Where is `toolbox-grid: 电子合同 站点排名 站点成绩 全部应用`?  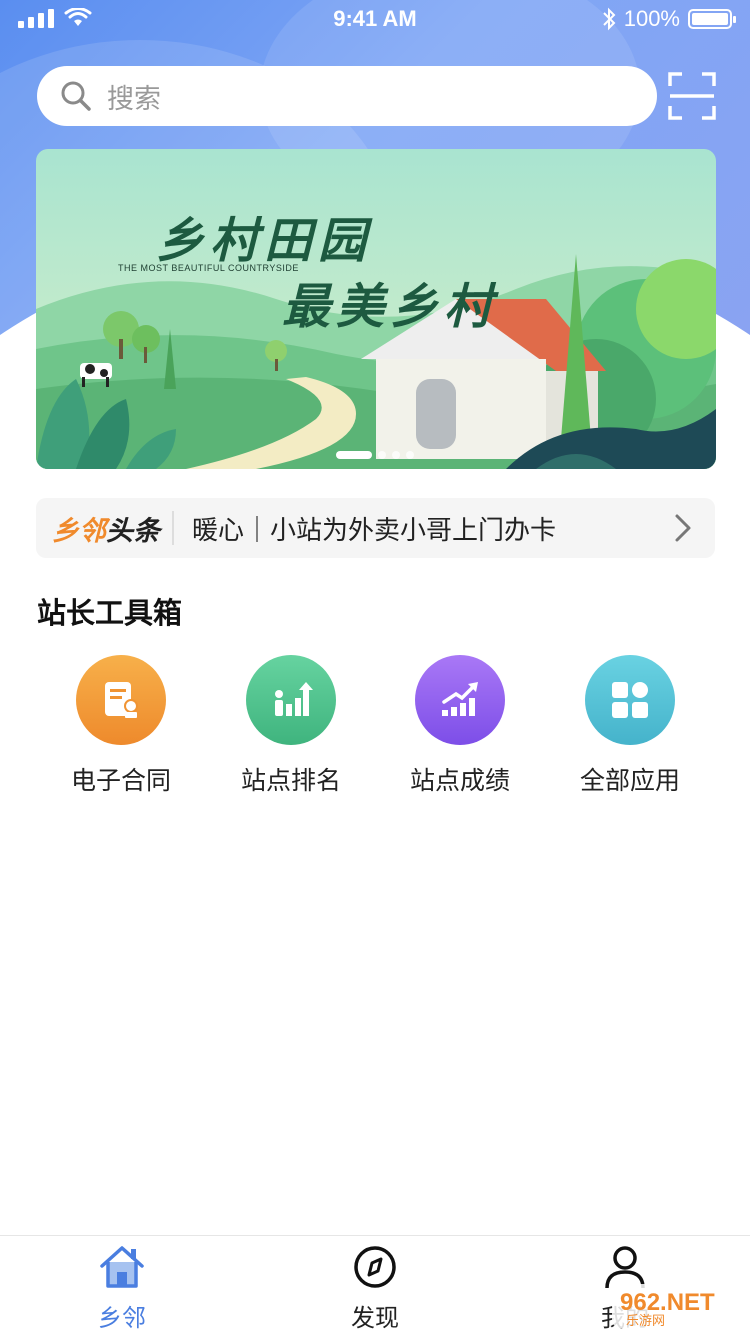 toolbox-grid: 电子合同 站点排名 站点成绩 全部应用 is located at coordinates (375, 730).